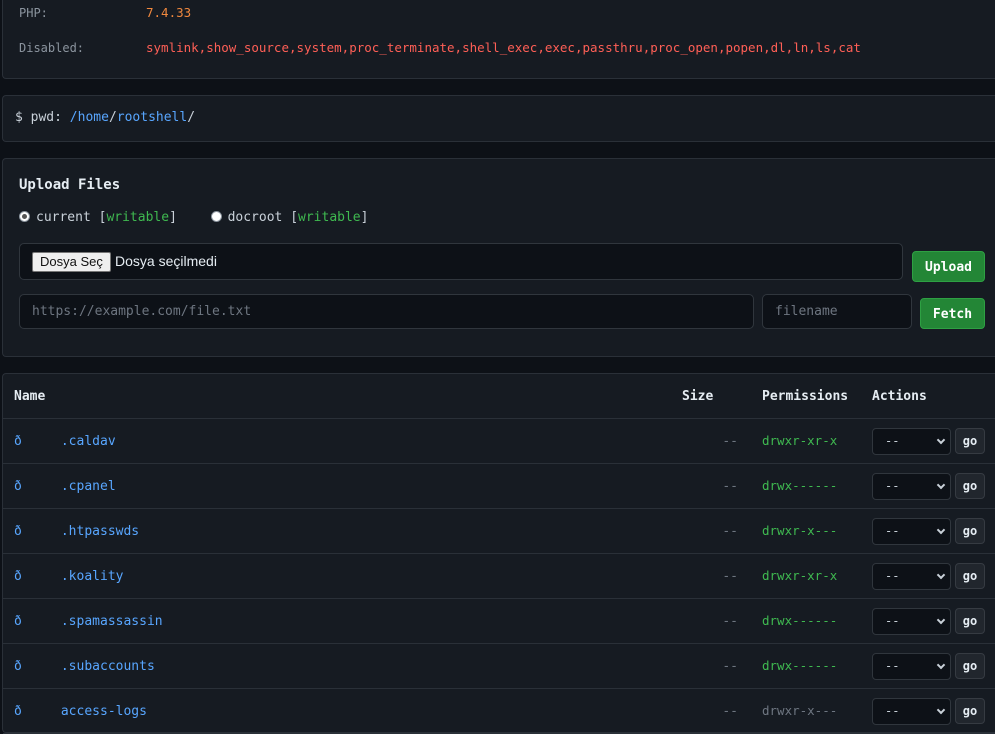 This screenshot has width=995, height=734. I want to click on header-permissions: Permissions, so click(817, 396).